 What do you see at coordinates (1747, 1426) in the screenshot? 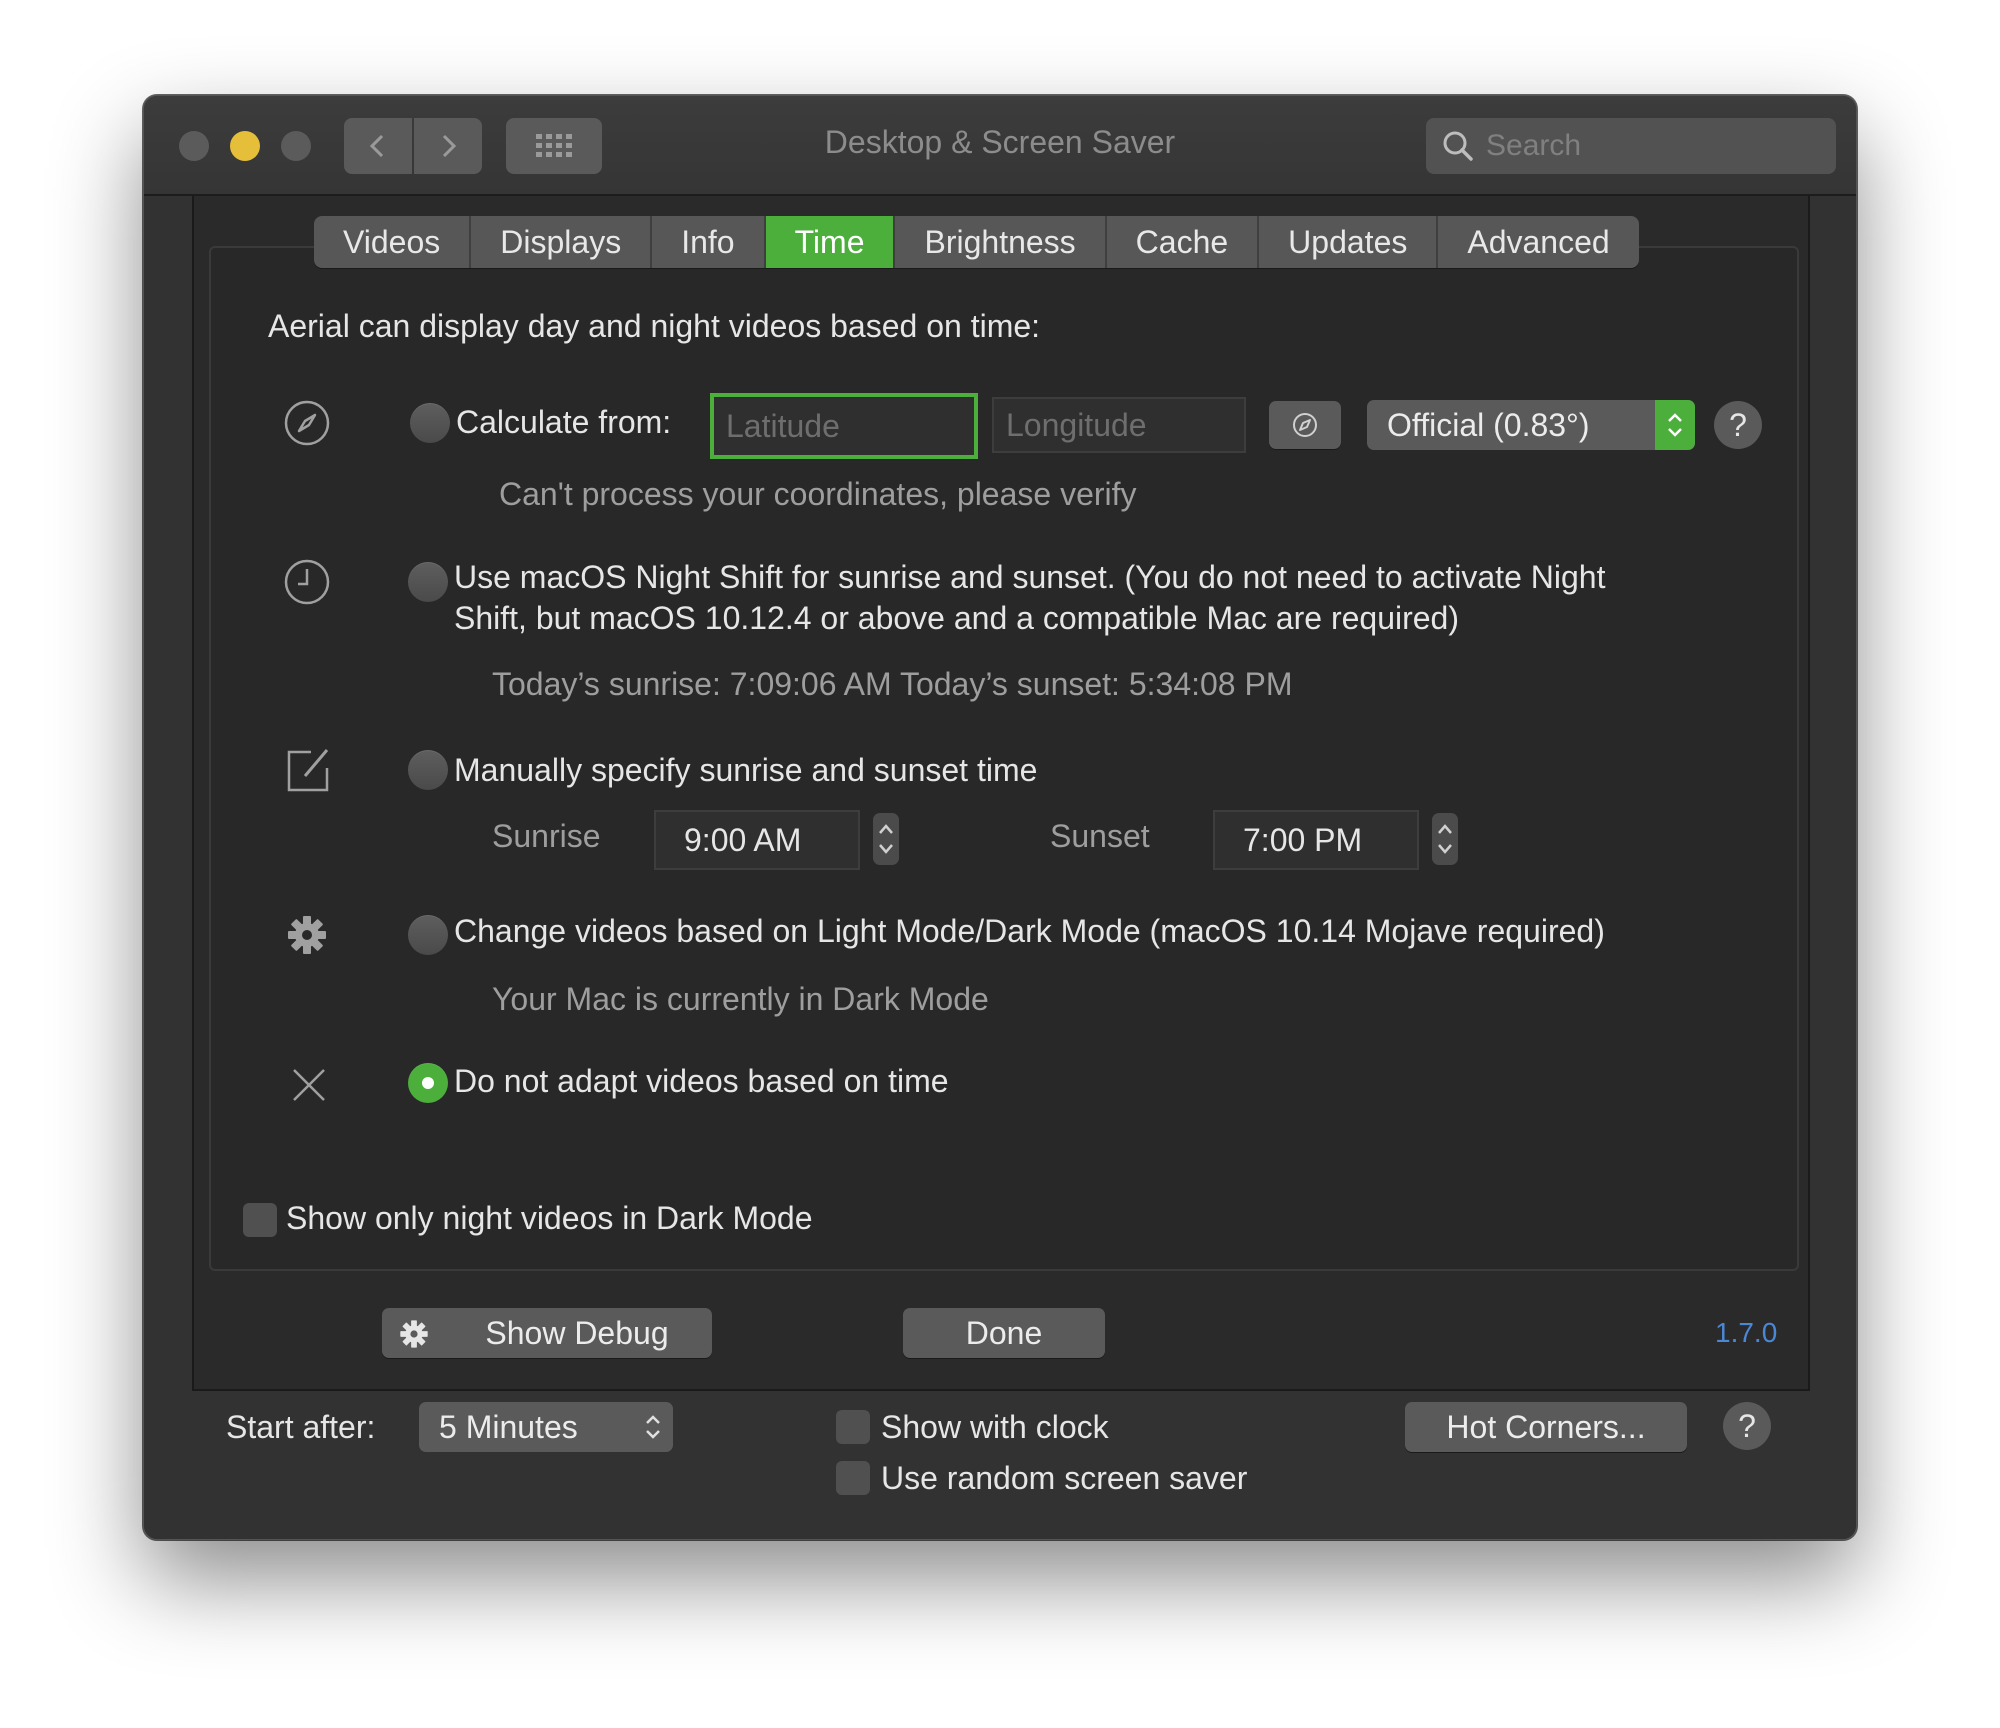
I see `help-button: ?` at bounding box center [1747, 1426].